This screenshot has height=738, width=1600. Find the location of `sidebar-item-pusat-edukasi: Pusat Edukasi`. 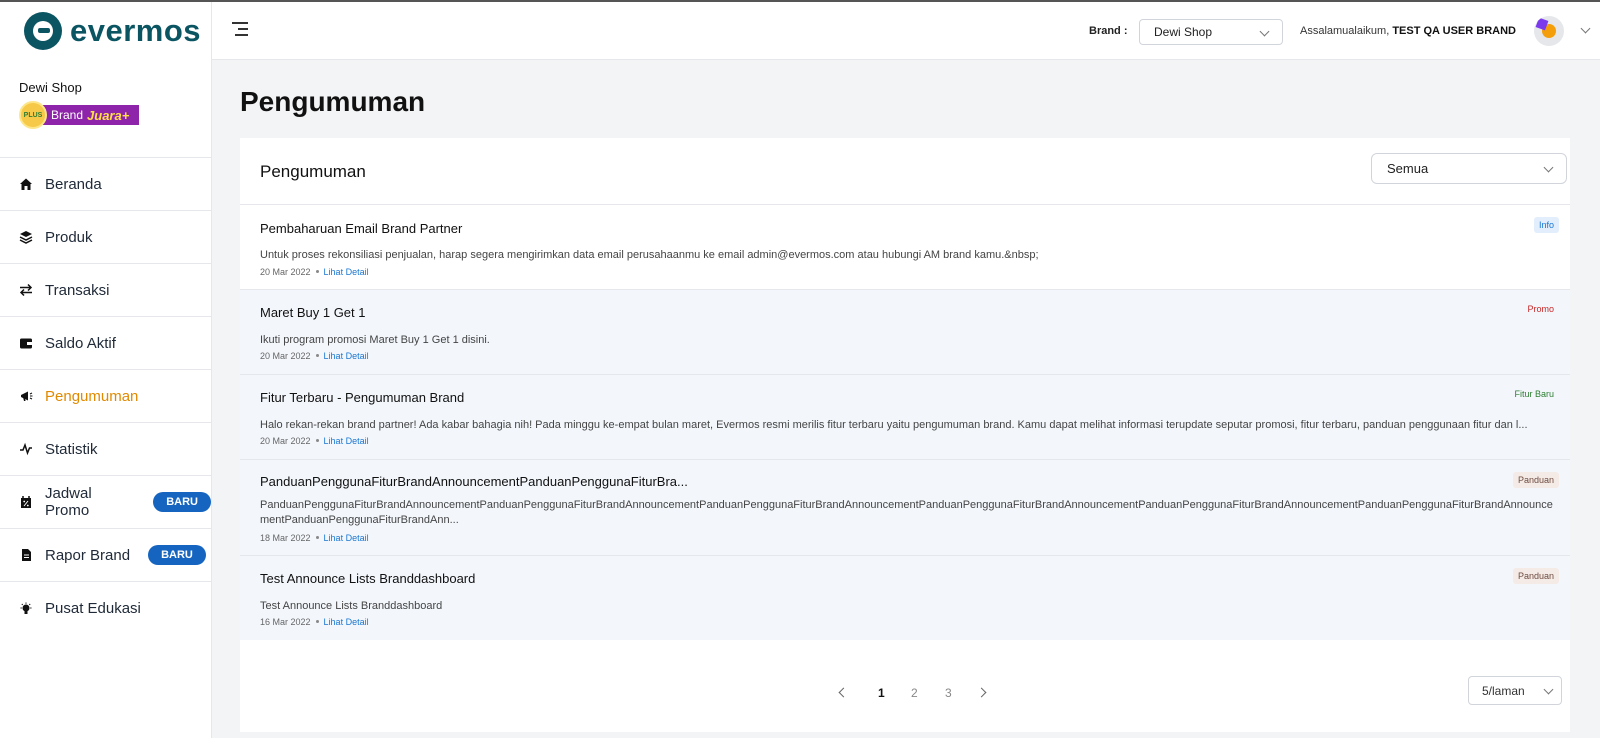

sidebar-item-pusat-edukasi: Pusat Edukasi is located at coordinates (105, 608).